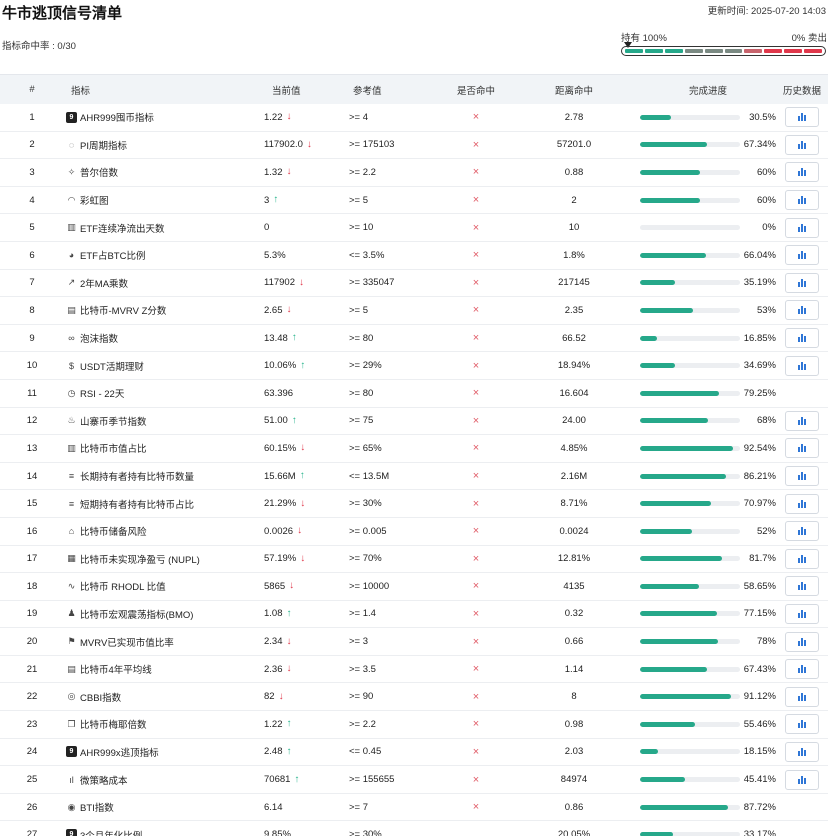 Image resolution: width=828 pixels, height=836 pixels. Describe the element at coordinates (708, 558) in the screenshot. I see `progress-cell: 81.7%` at that location.